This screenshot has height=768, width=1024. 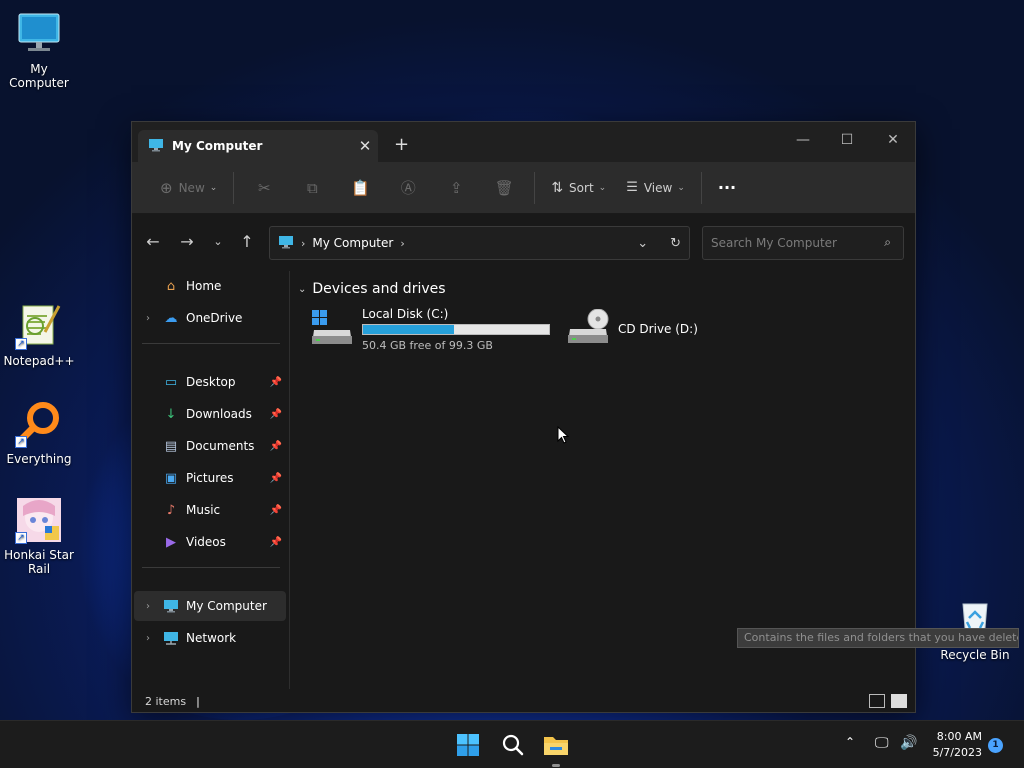 What do you see at coordinates (171, 510) in the screenshot?
I see `music-icon: ♪` at bounding box center [171, 510].